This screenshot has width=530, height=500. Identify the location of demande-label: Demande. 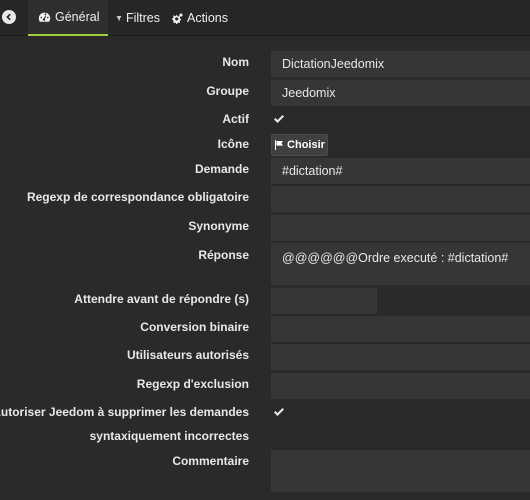
(221, 169).